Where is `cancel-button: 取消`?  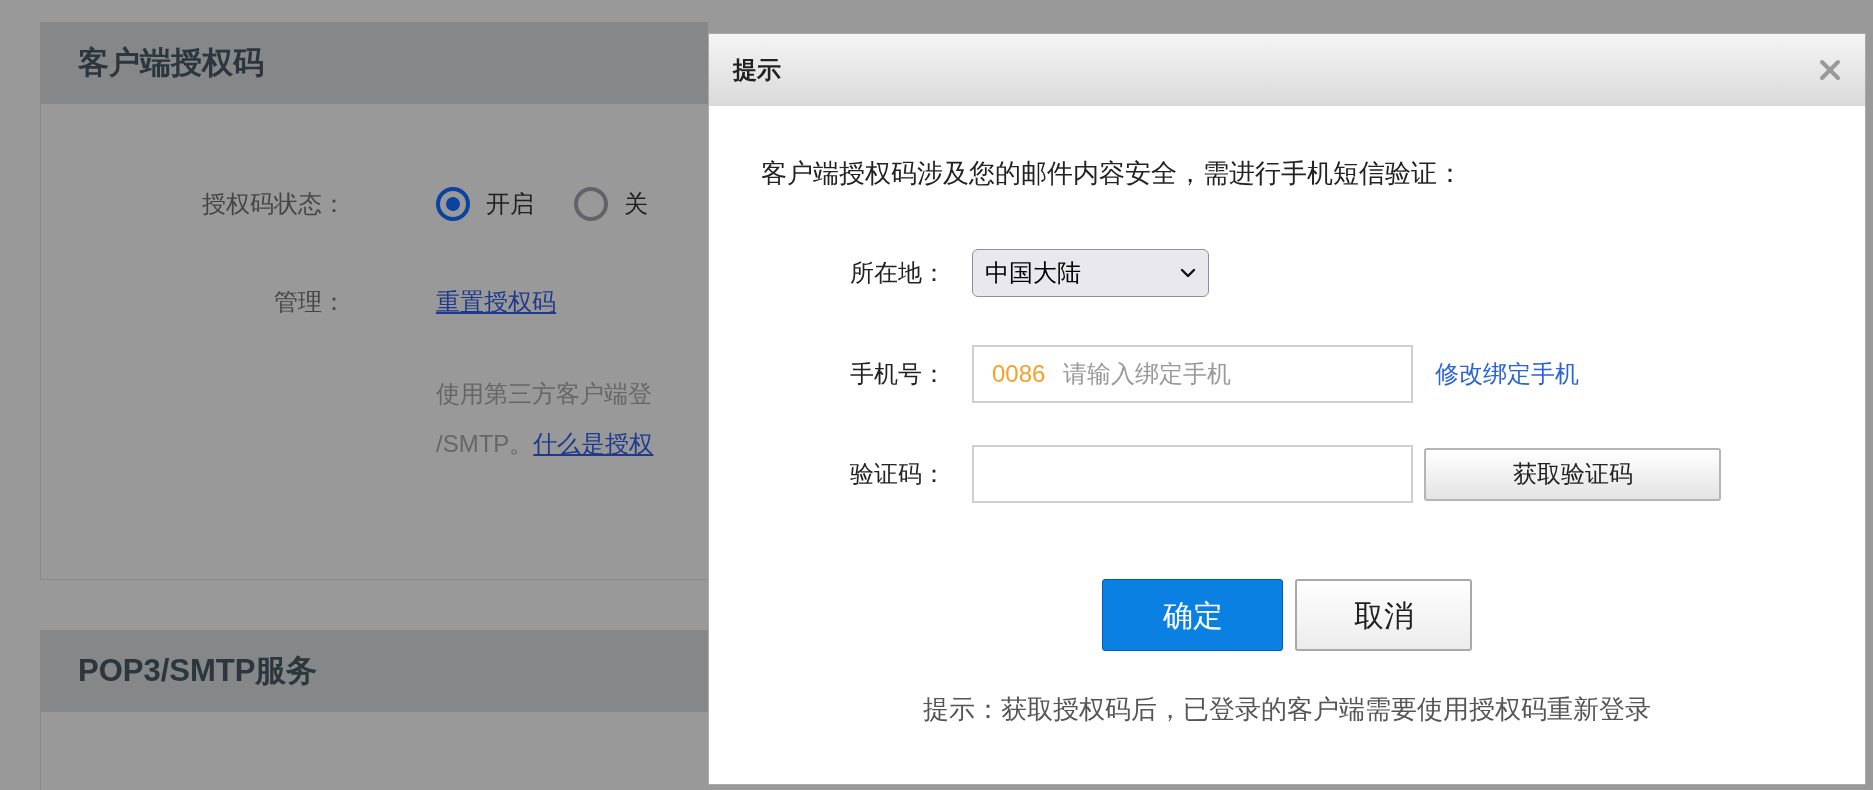 cancel-button: 取消 is located at coordinates (1383, 615).